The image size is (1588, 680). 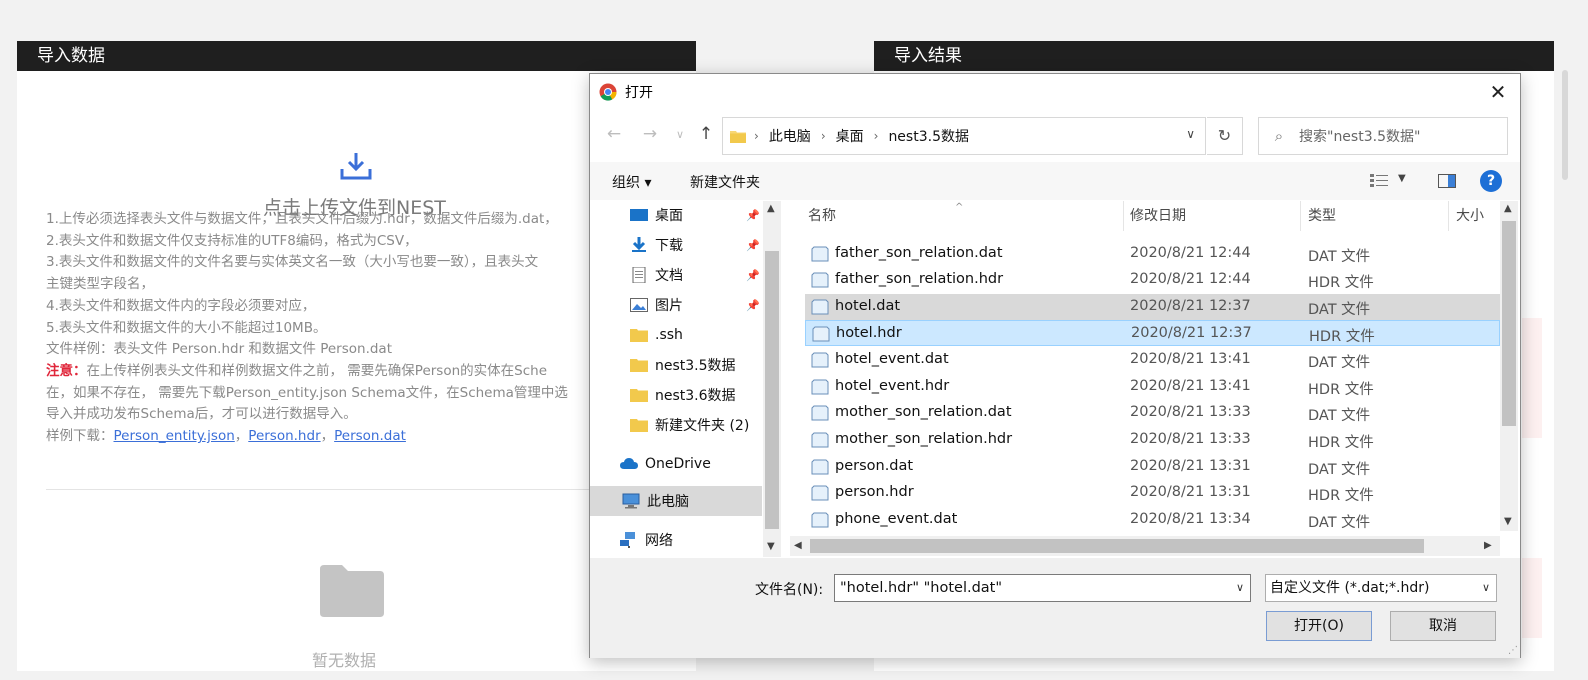 I want to click on scroll-right-icon: ▶, so click(x=1488, y=545).